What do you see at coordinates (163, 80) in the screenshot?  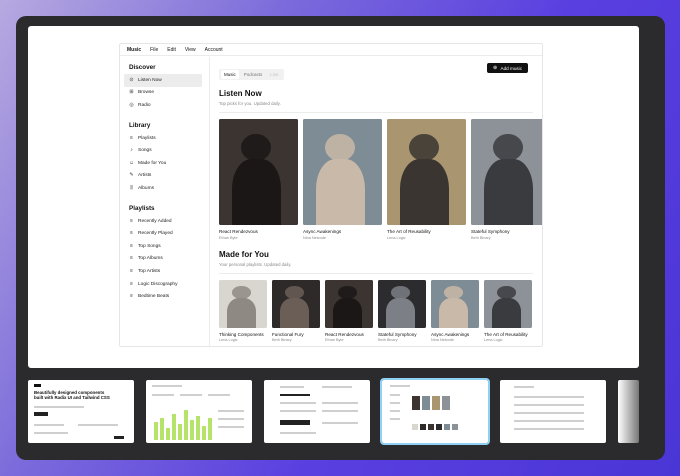 I see `sidebar-item-listen-now: ⊙ Listen Now` at bounding box center [163, 80].